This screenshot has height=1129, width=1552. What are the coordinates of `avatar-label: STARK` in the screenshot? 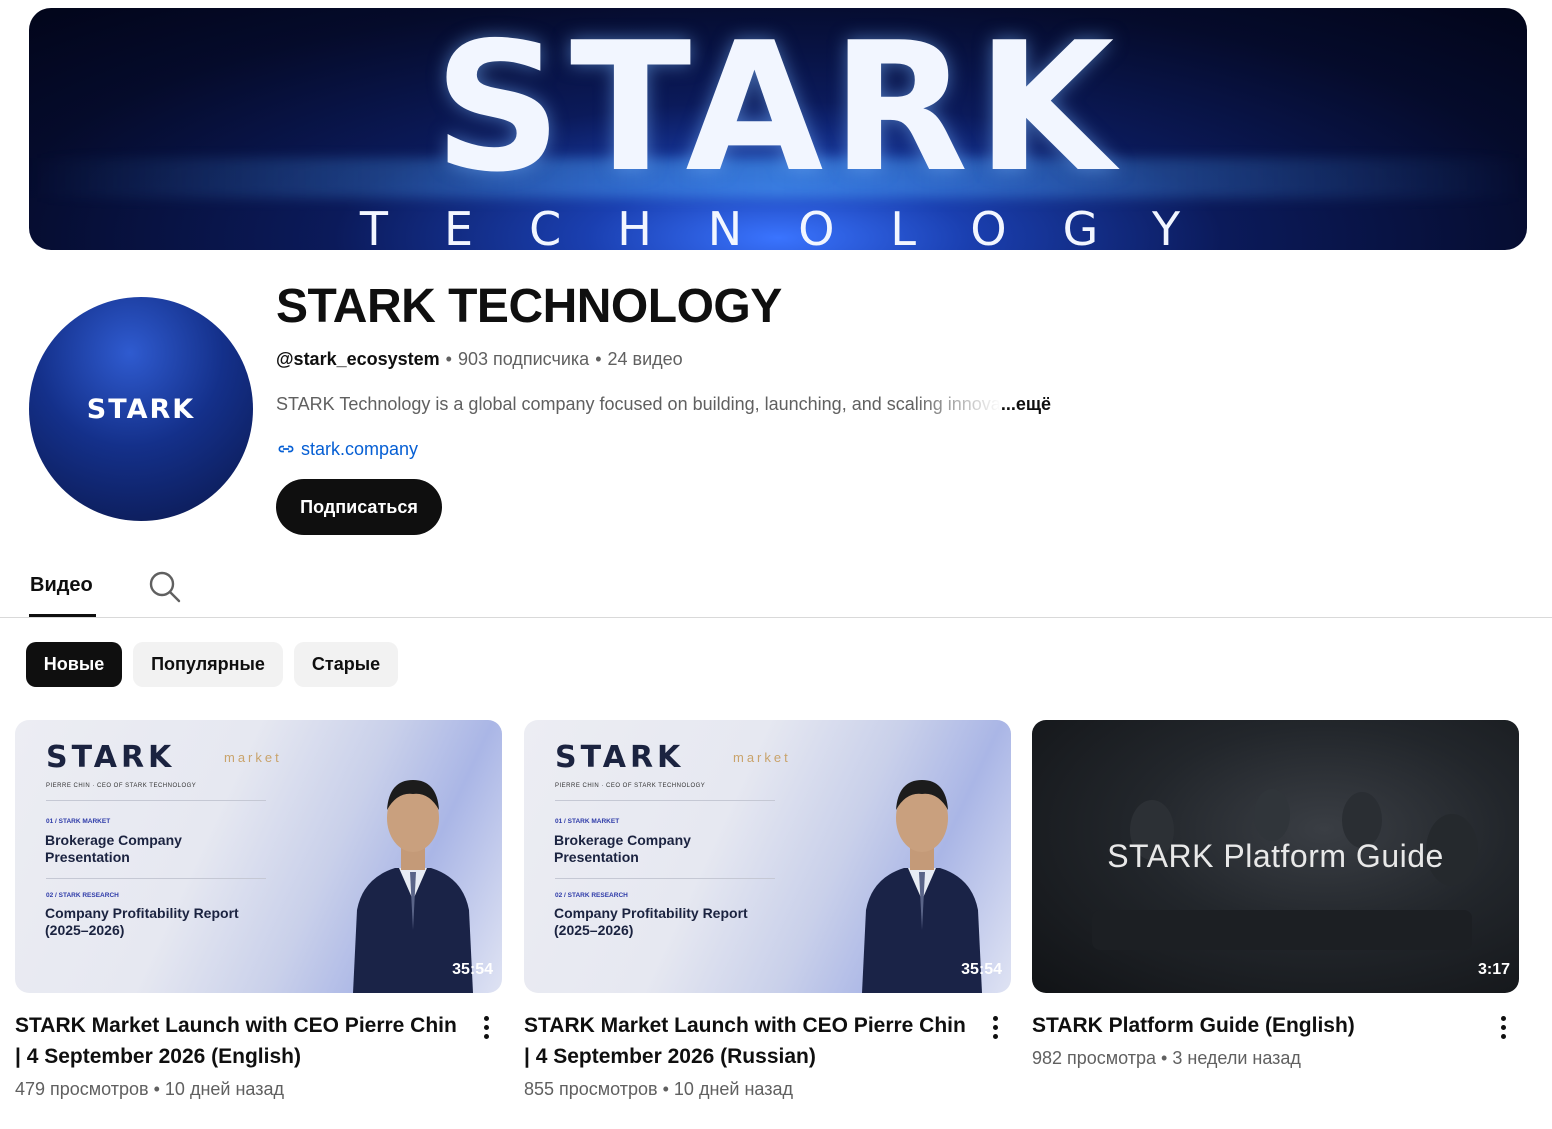 It's located at (141, 409).